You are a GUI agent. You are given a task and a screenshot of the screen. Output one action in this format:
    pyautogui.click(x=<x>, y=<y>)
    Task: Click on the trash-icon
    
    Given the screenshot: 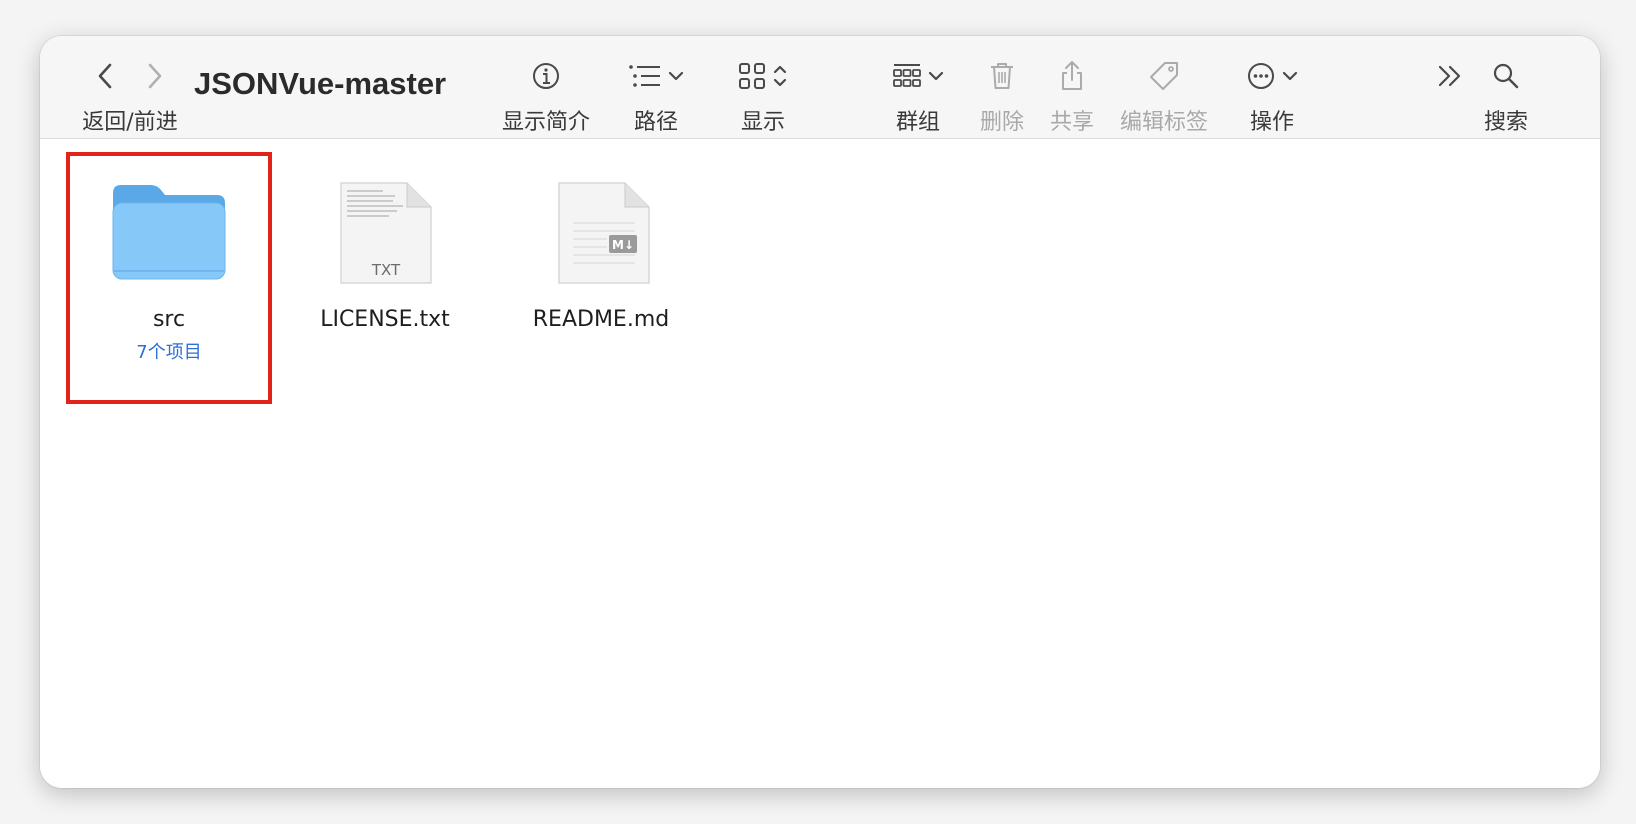 What is the action you would take?
    pyautogui.click(x=1002, y=76)
    